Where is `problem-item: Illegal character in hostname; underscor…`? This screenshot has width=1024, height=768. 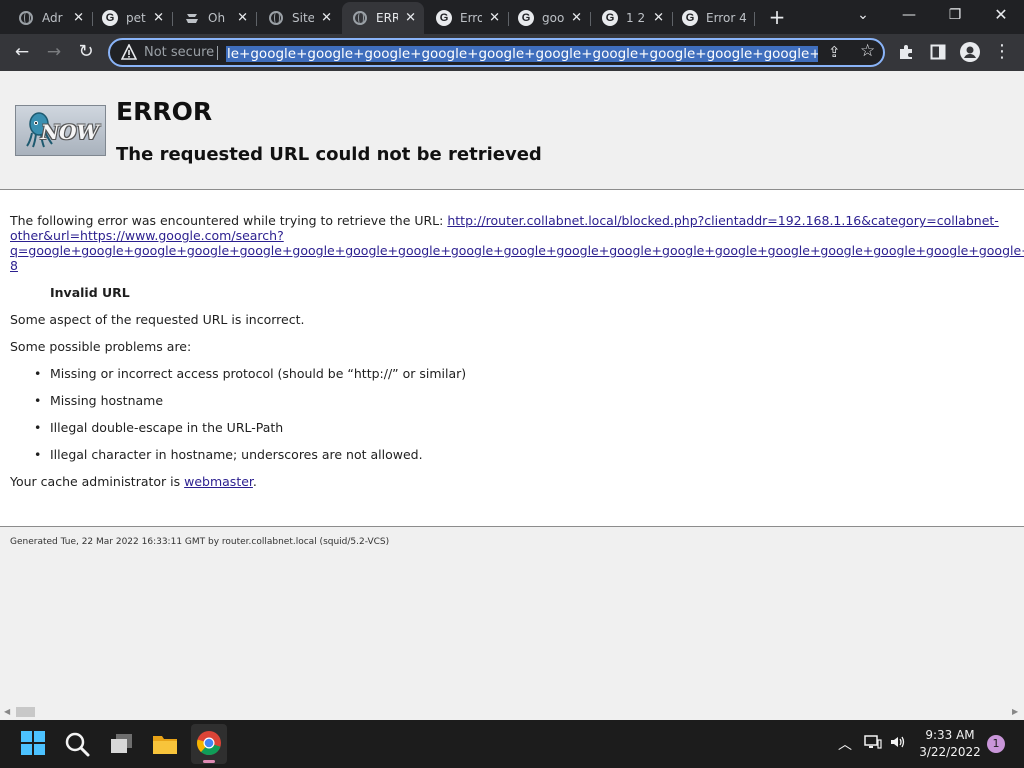
problem-item: Illegal character in hostname; underscor… is located at coordinates (228, 454).